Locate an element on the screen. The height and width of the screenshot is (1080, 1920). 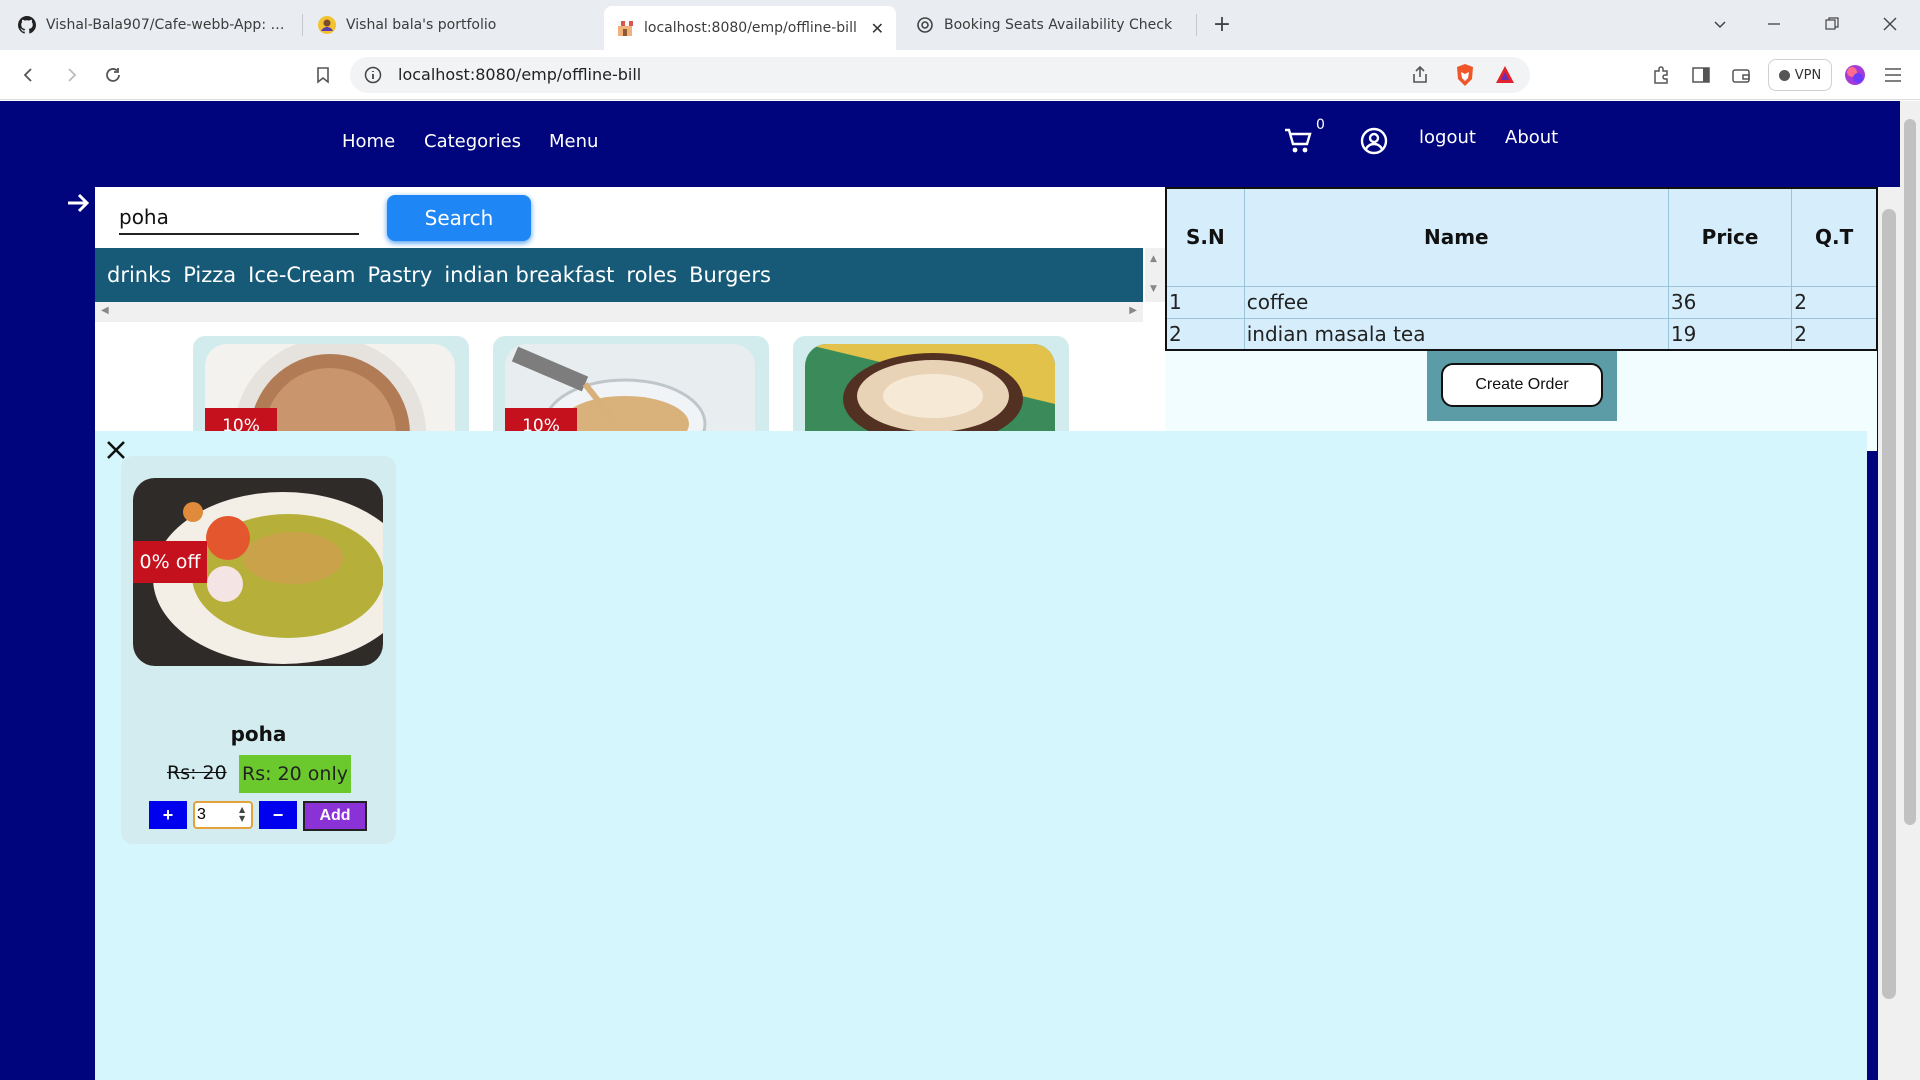
page-scrollbar is located at coordinates (1910, 590).